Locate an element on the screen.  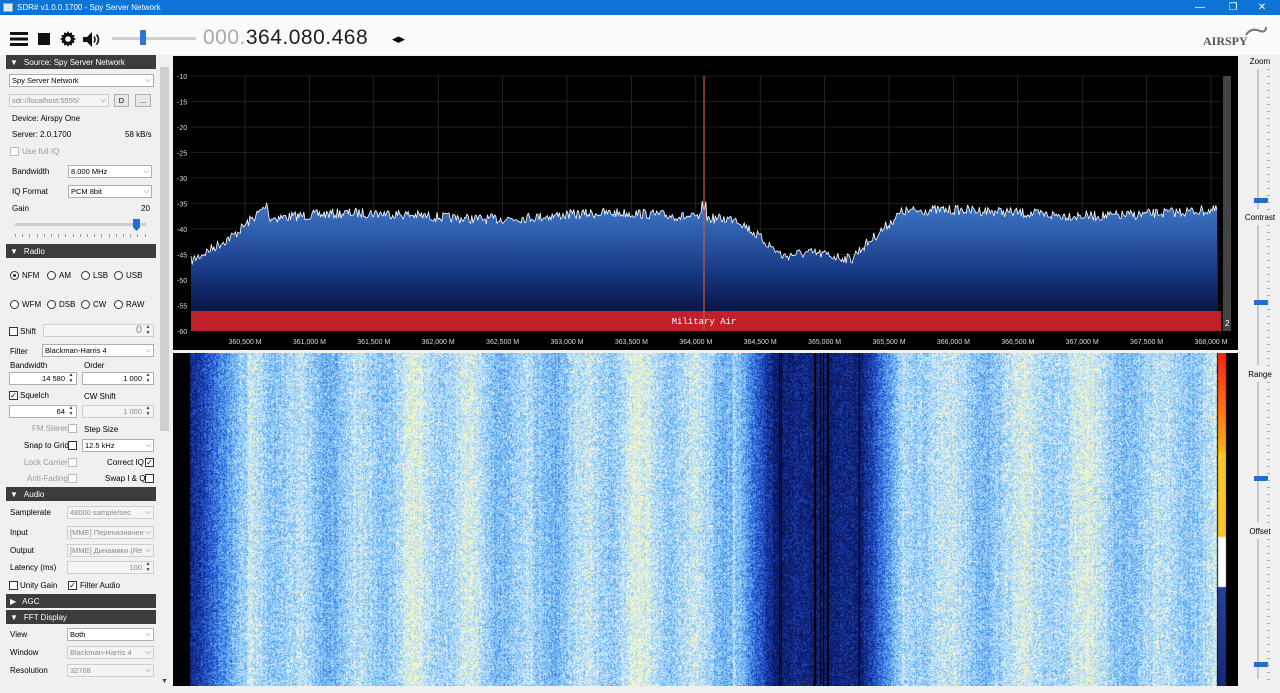
gear-icon is located at coordinates (67, 39).